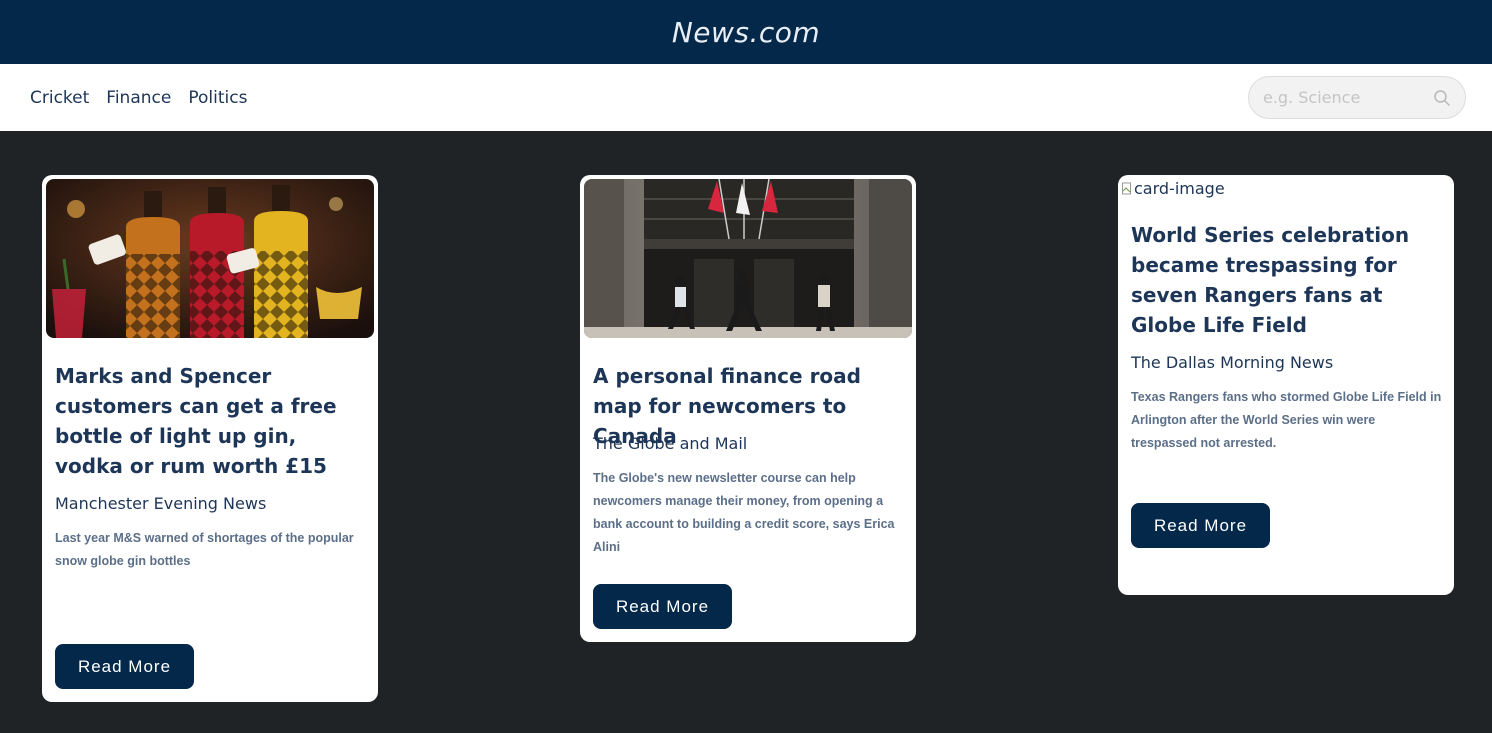 The height and width of the screenshot is (733, 1492). I want to click on search-box, so click(1357, 97).